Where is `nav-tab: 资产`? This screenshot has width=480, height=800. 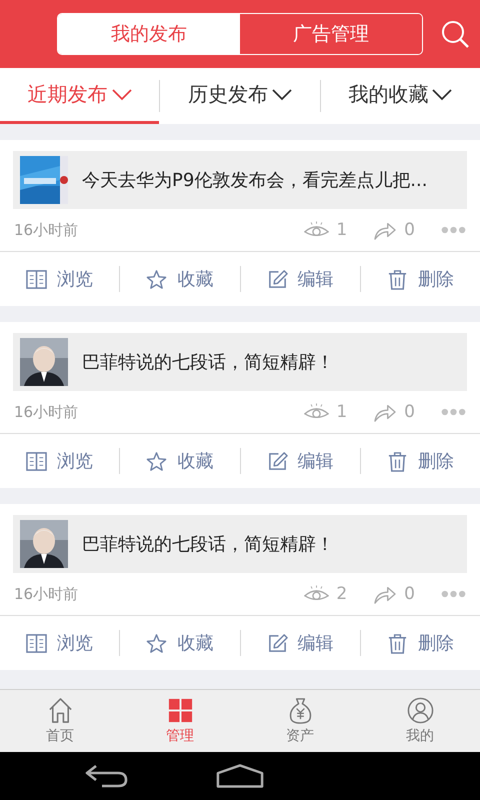 nav-tab: 资产 is located at coordinates (300, 721).